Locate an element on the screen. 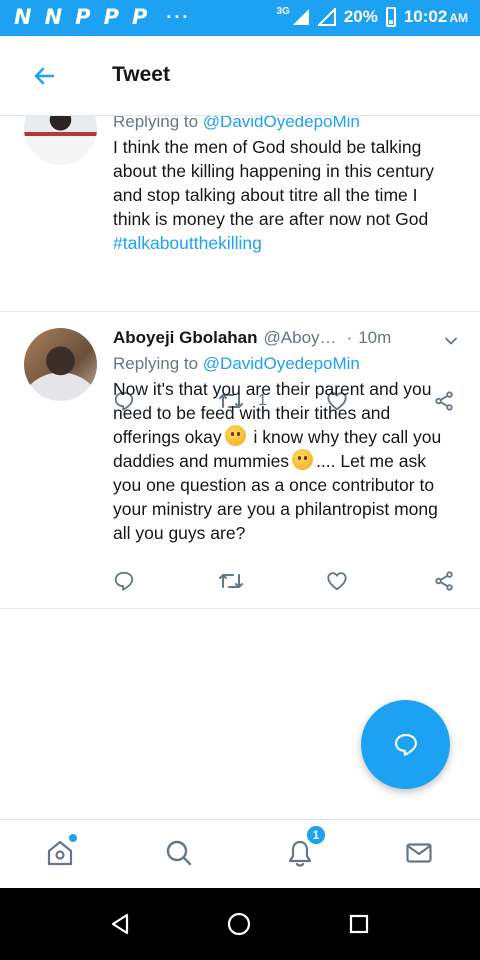 Image resolution: width=480 pixels, height=960 pixels. heart-icon is located at coordinates (337, 581).